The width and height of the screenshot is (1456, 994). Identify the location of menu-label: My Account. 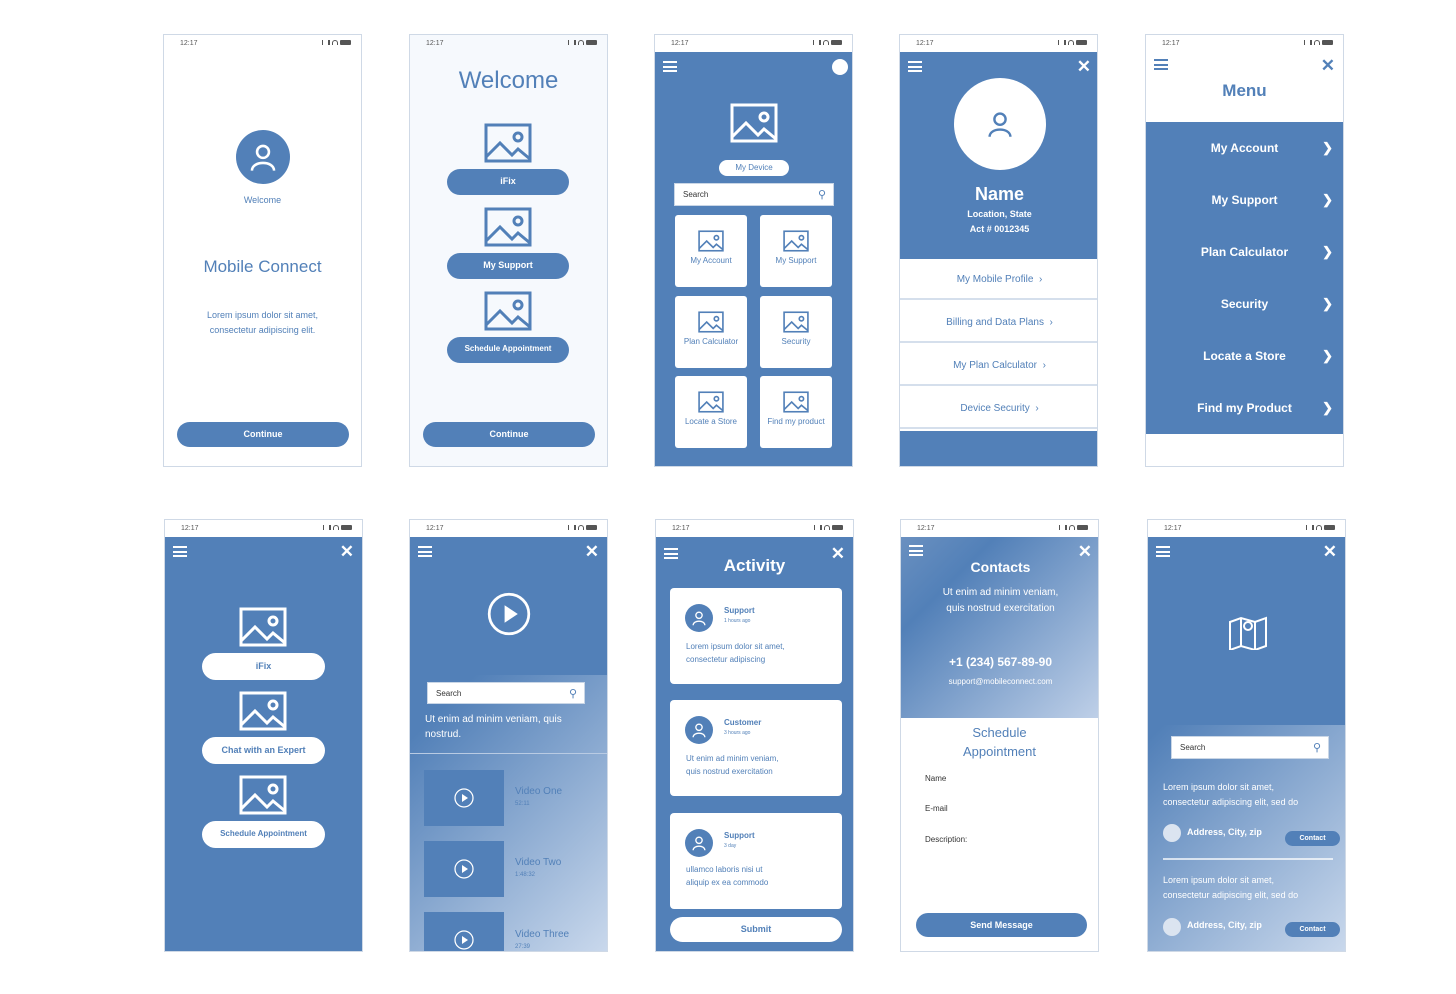
(1244, 148).